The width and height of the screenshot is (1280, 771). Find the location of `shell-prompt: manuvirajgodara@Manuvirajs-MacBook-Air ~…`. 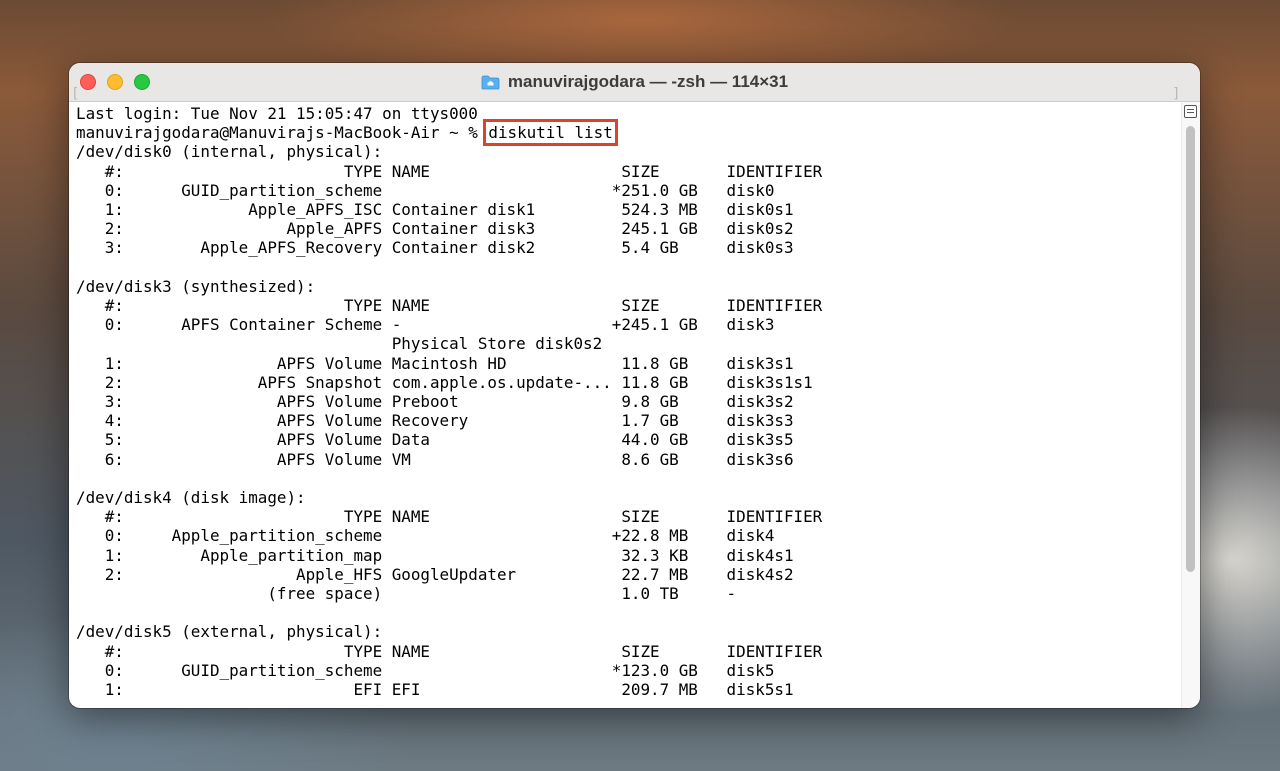

shell-prompt: manuvirajgodara@Manuvirajs-MacBook-Air ~… is located at coordinates (282, 133).